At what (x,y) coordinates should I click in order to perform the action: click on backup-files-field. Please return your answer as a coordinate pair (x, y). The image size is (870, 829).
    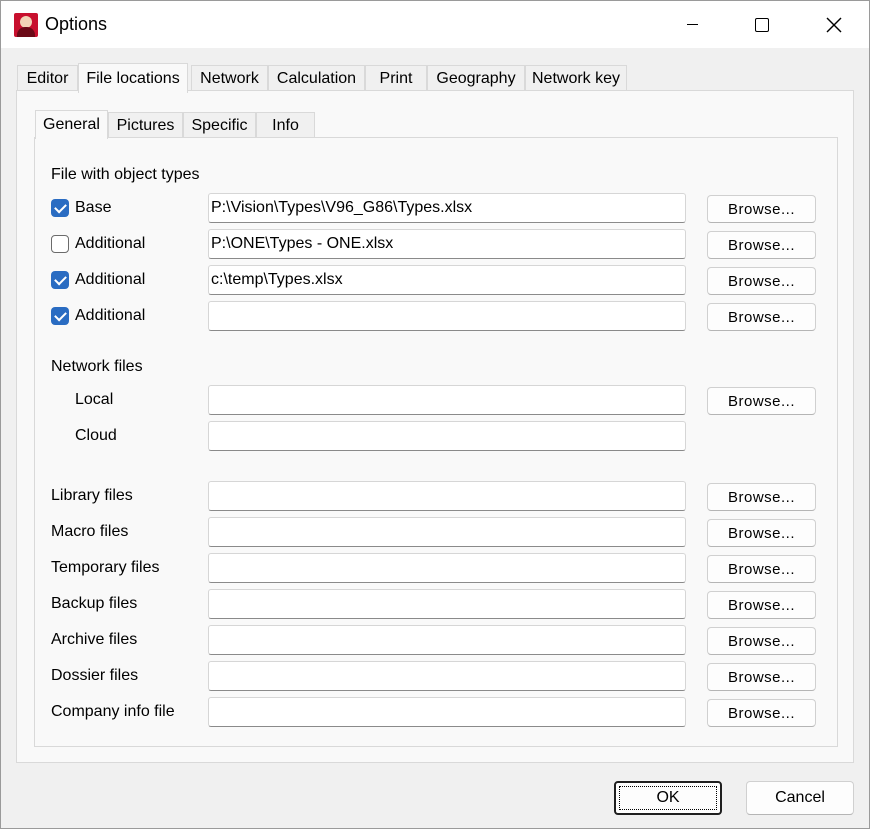
    Looking at the image, I should click on (447, 604).